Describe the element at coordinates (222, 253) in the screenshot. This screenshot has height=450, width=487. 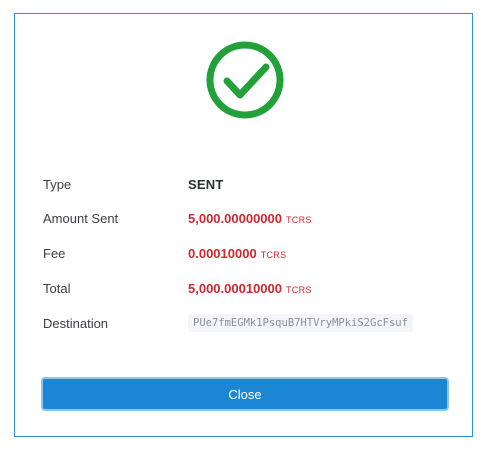
I see `fee-value: 0.00010000` at that location.